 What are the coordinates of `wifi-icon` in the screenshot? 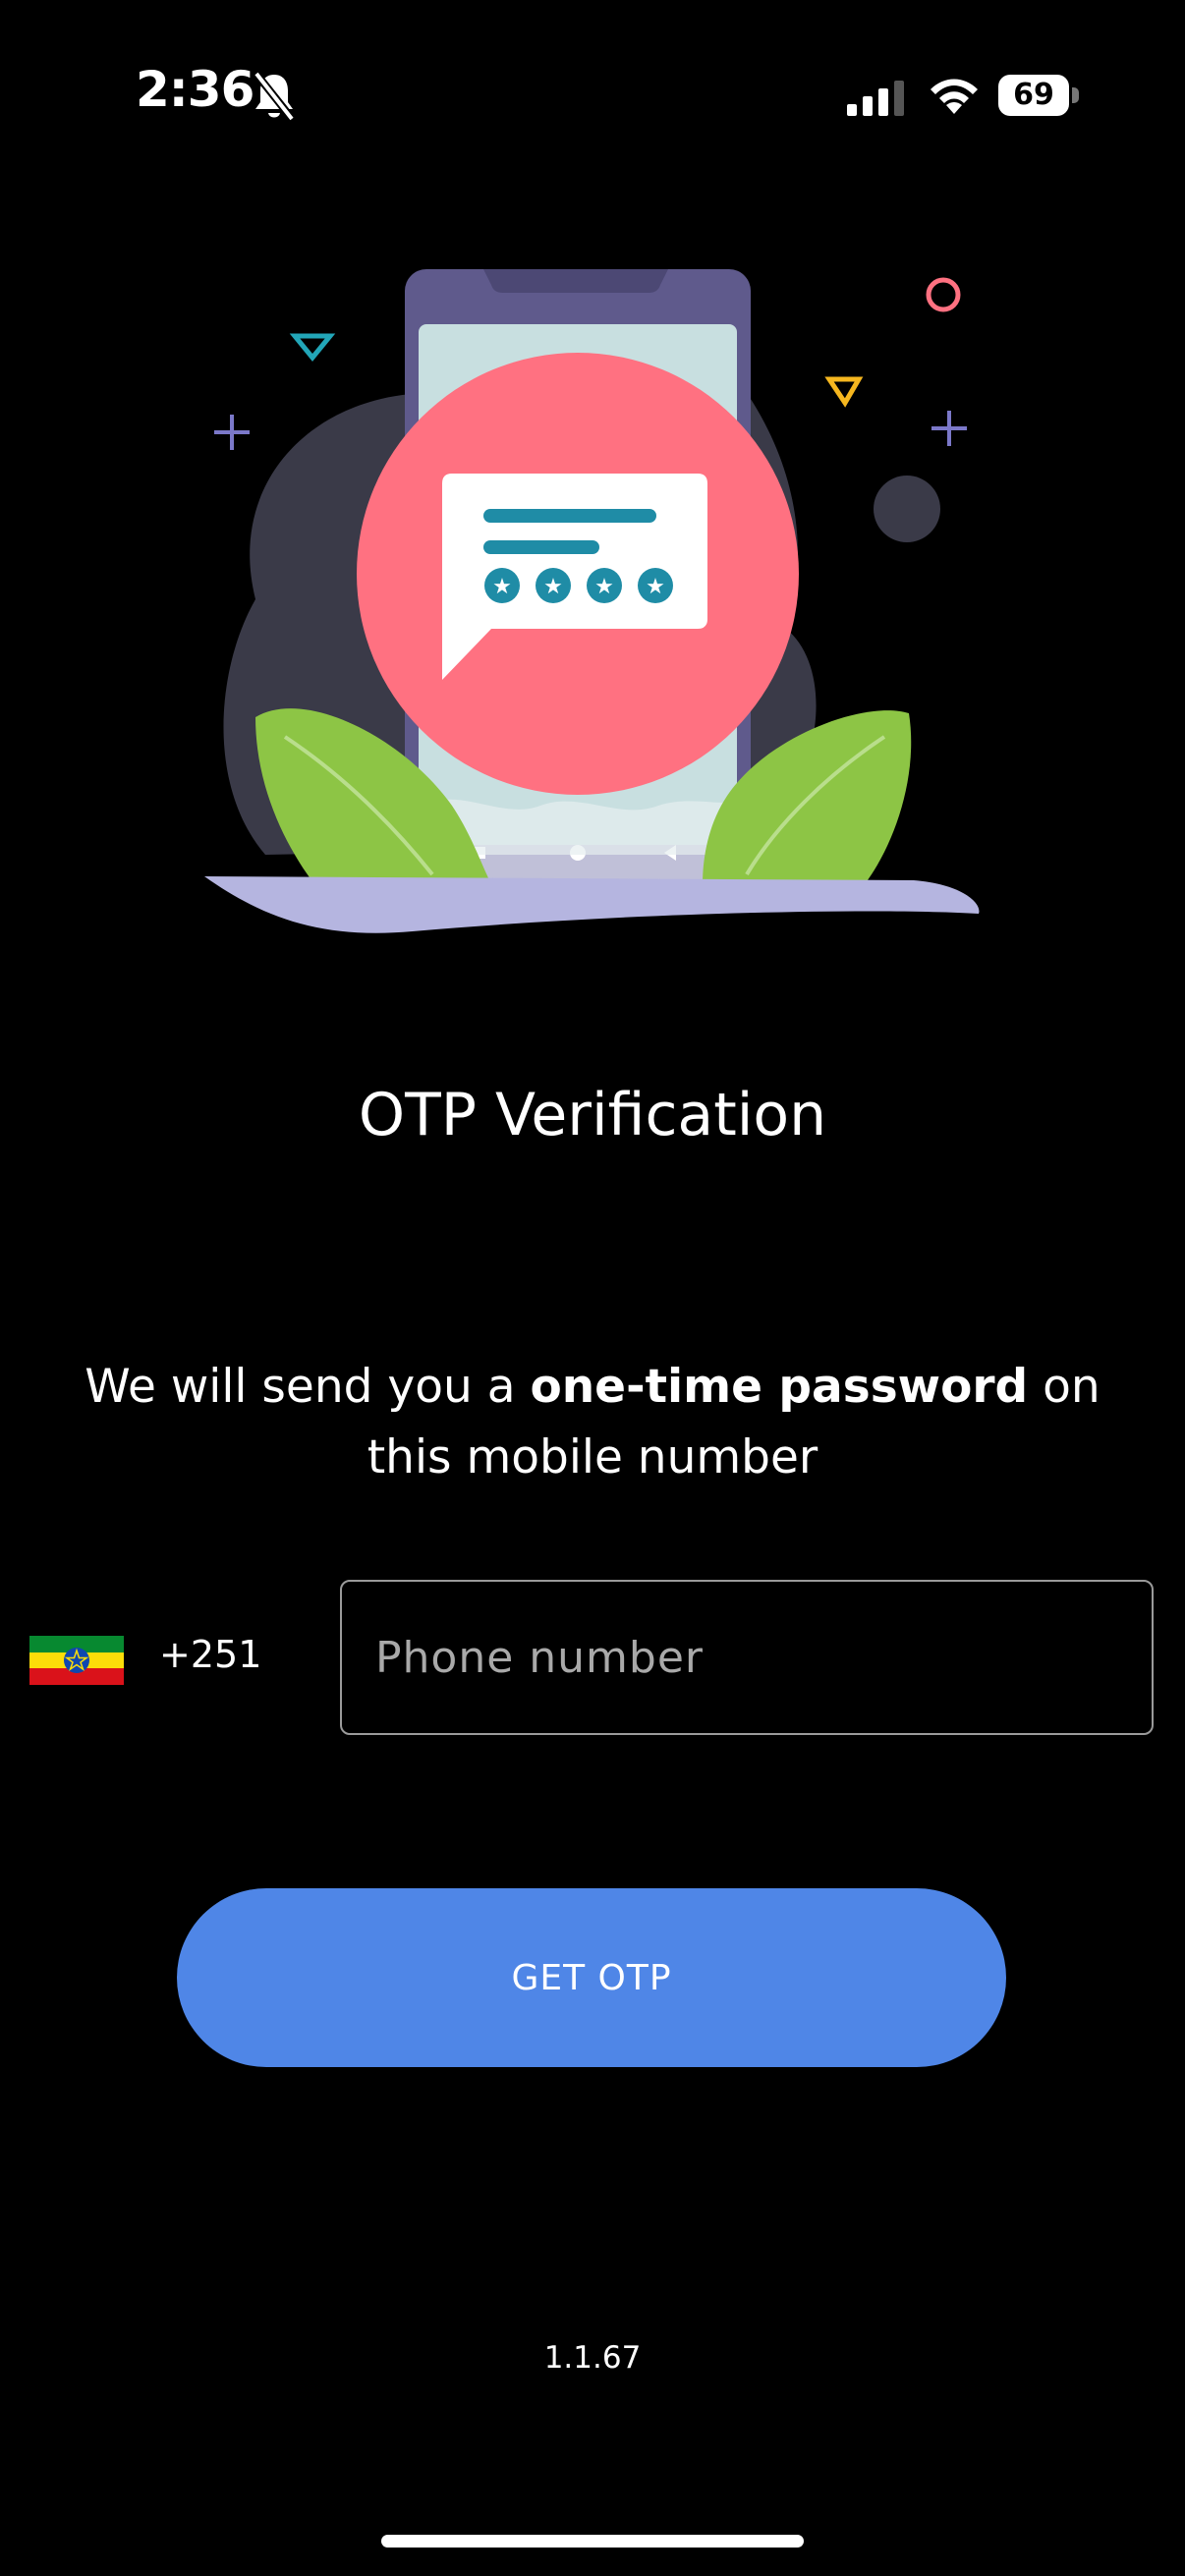 It's located at (955, 96).